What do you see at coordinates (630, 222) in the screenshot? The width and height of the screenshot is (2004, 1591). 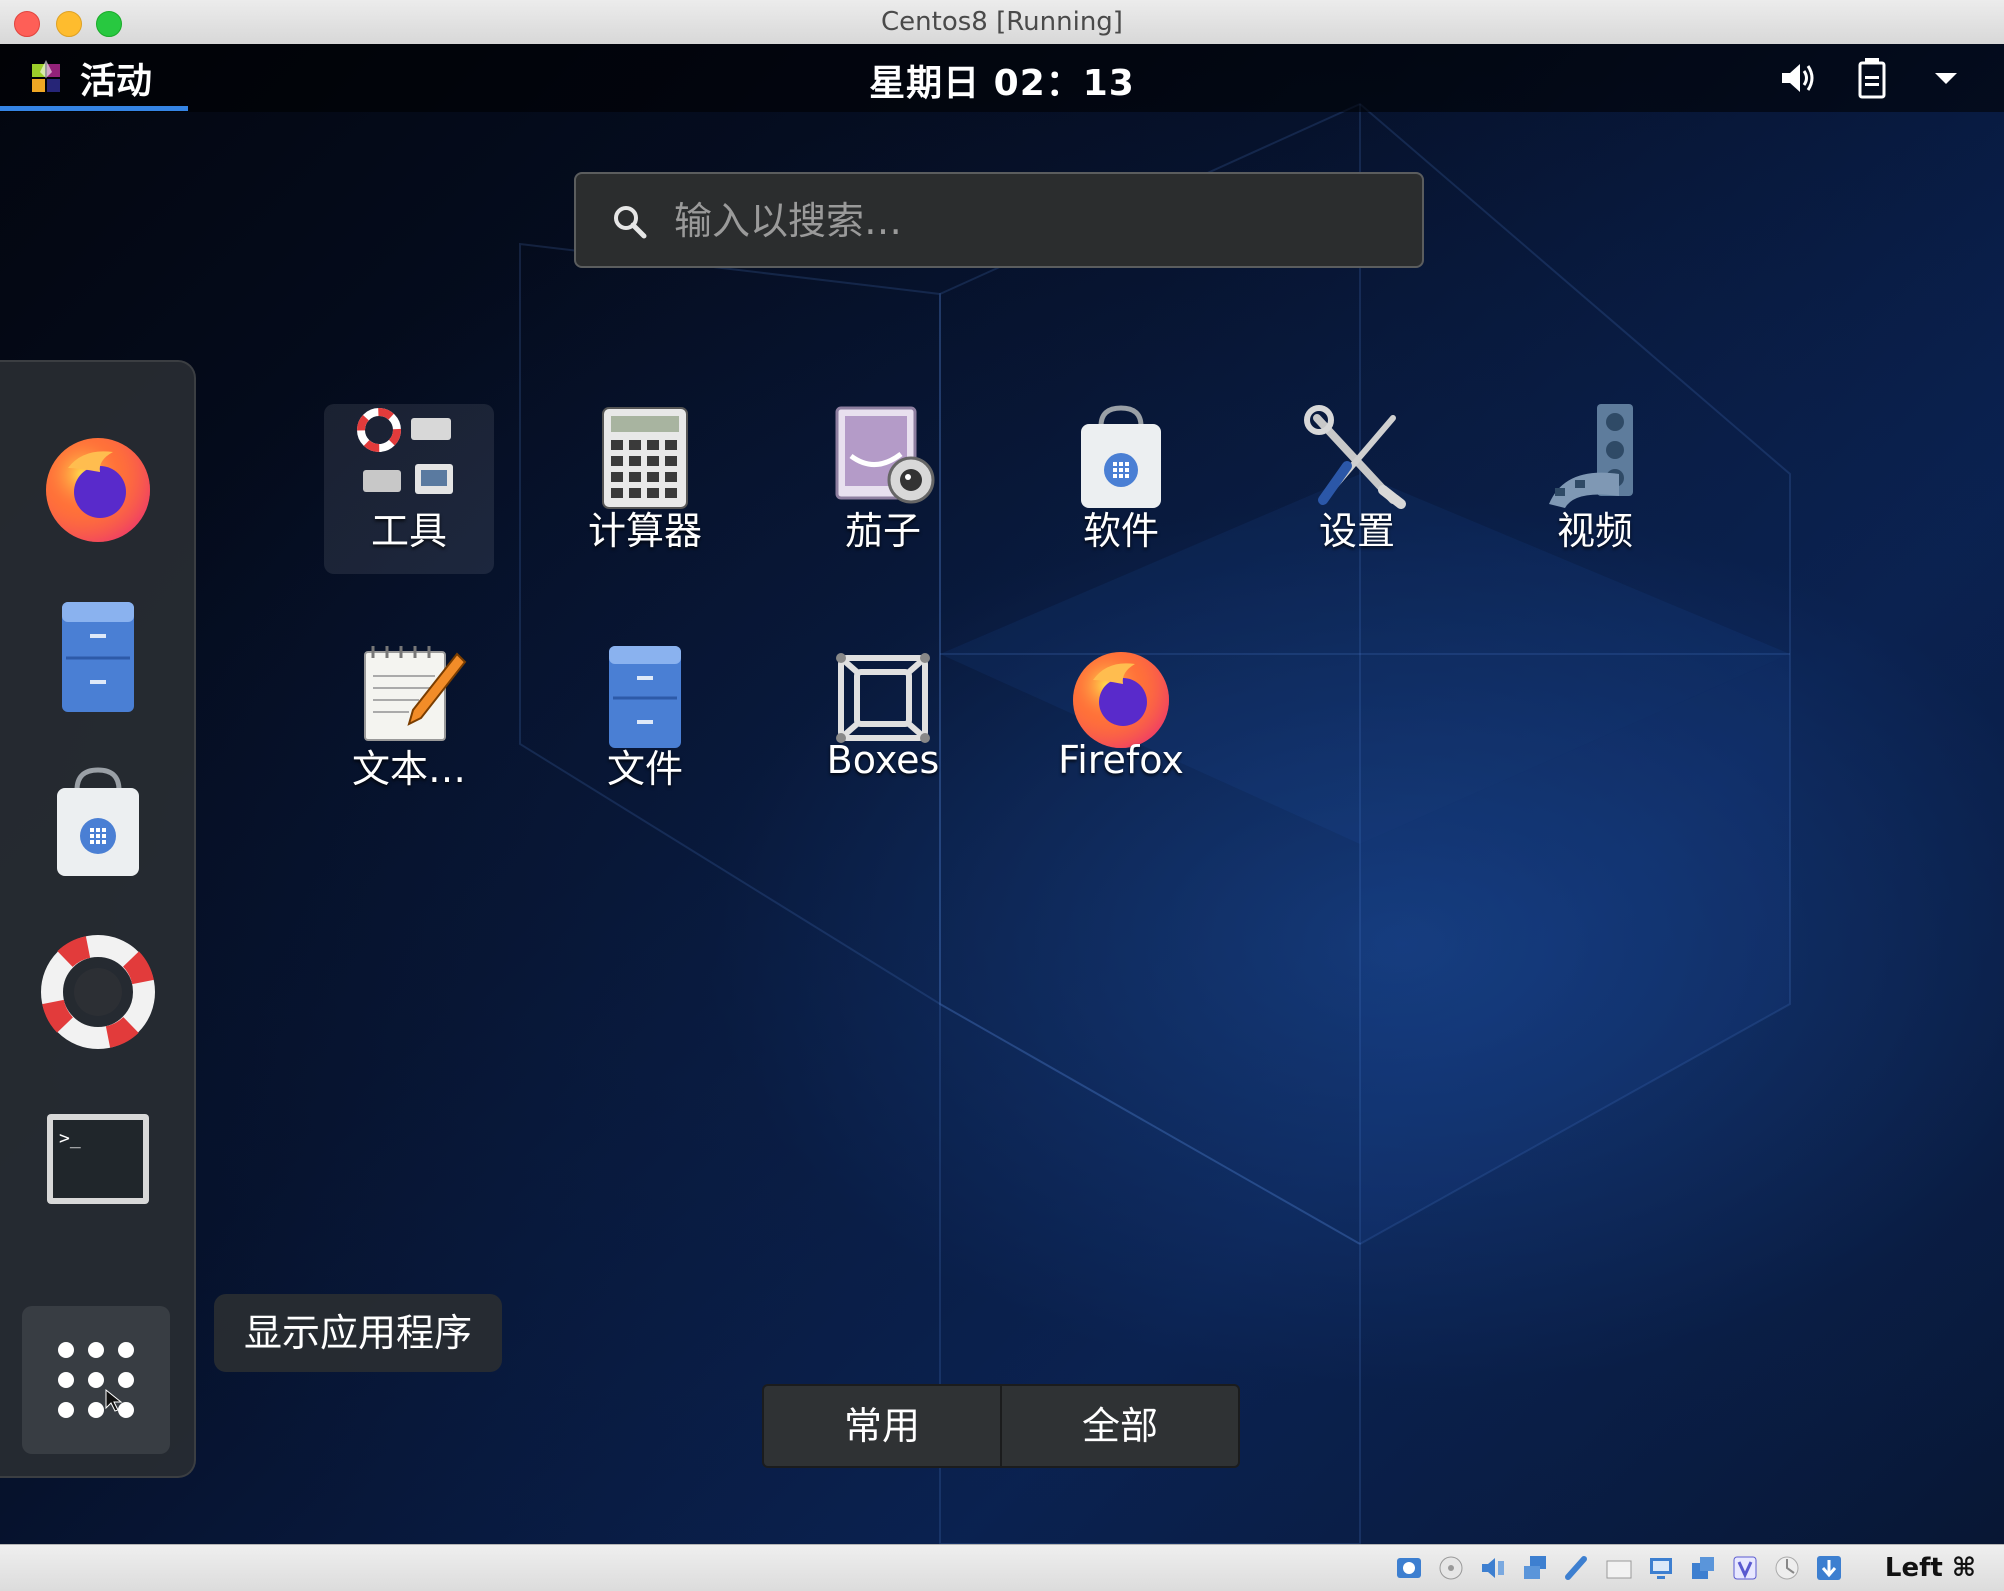 I see `search-icon` at bounding box center [630, 222].